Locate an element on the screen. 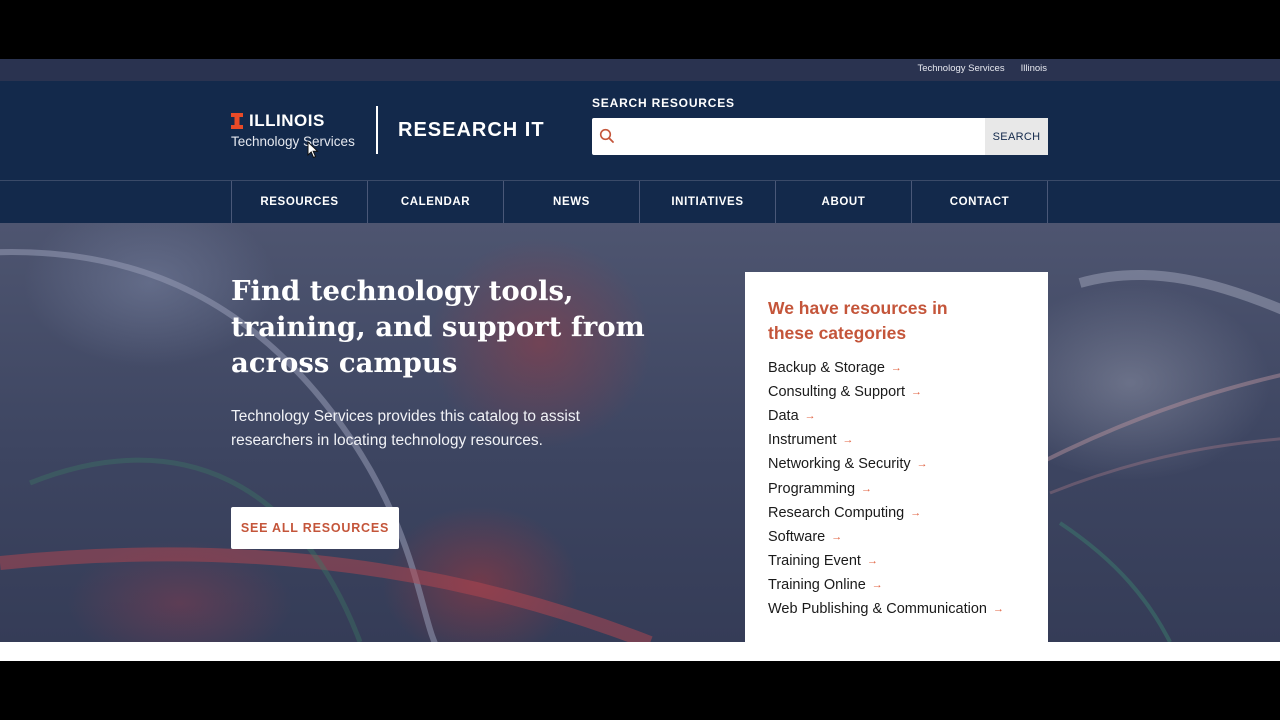 The height and width of the screenshot is (720, 1280). letterbox-top is located at coordinates (640, 29).